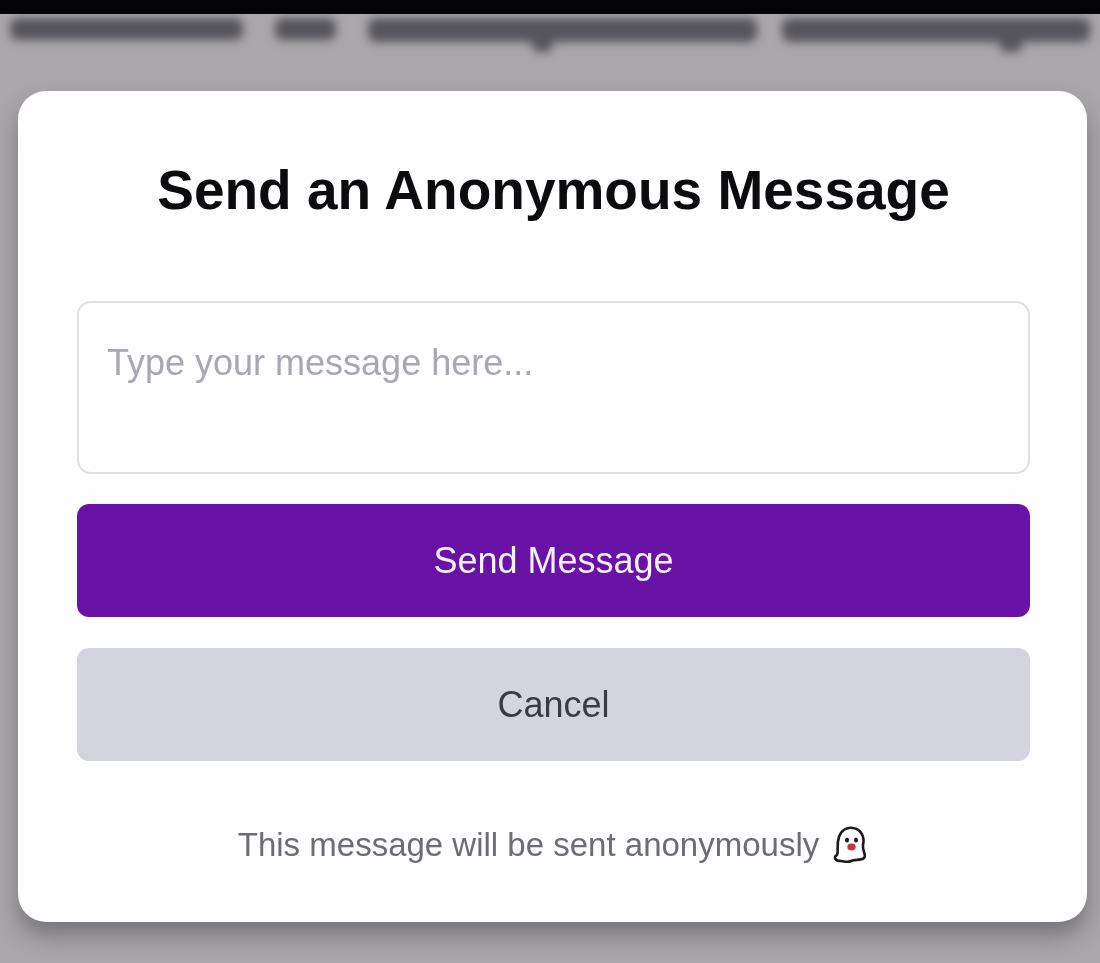 This screenshot has height=963, width=1100. I want to click on footer-note: This message will be sent anonymously, so click(528, 845).